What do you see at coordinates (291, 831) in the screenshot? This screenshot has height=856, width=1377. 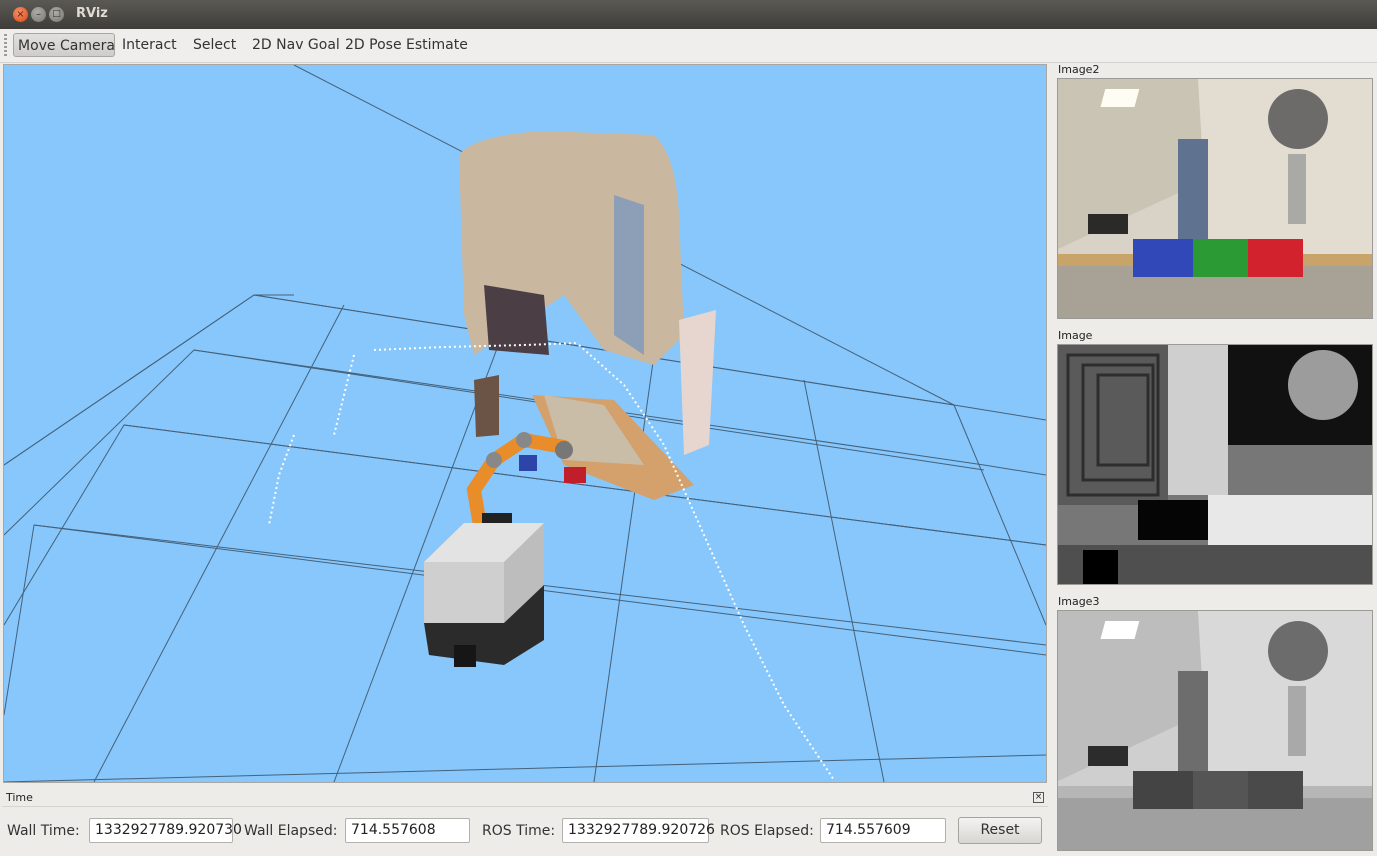 I see `wall-elapsed-label: Wall Elapsed:` at bounding box center [291, 831].